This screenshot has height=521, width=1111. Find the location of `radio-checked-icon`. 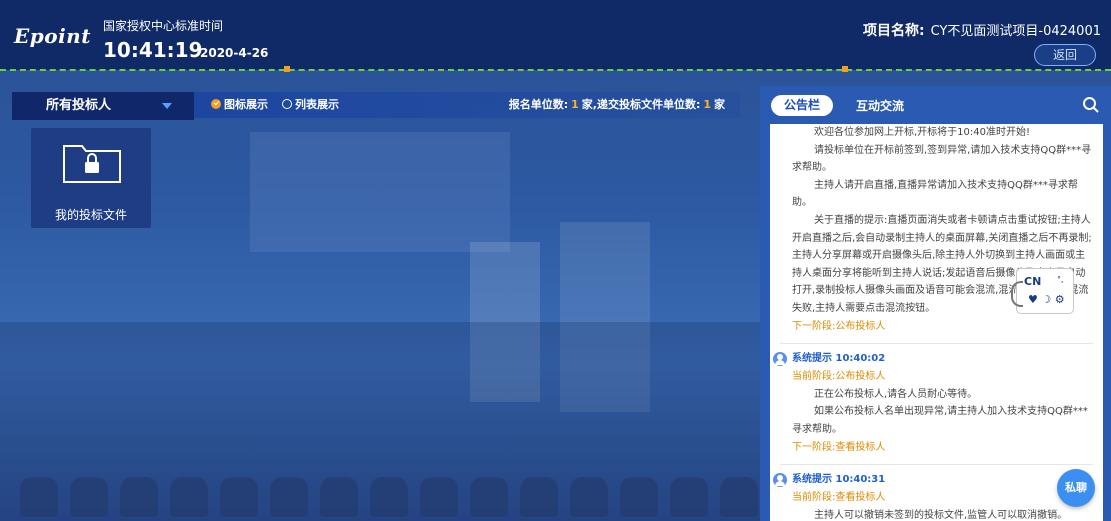

radio-checked-icon is located at coordinates (216, 104).